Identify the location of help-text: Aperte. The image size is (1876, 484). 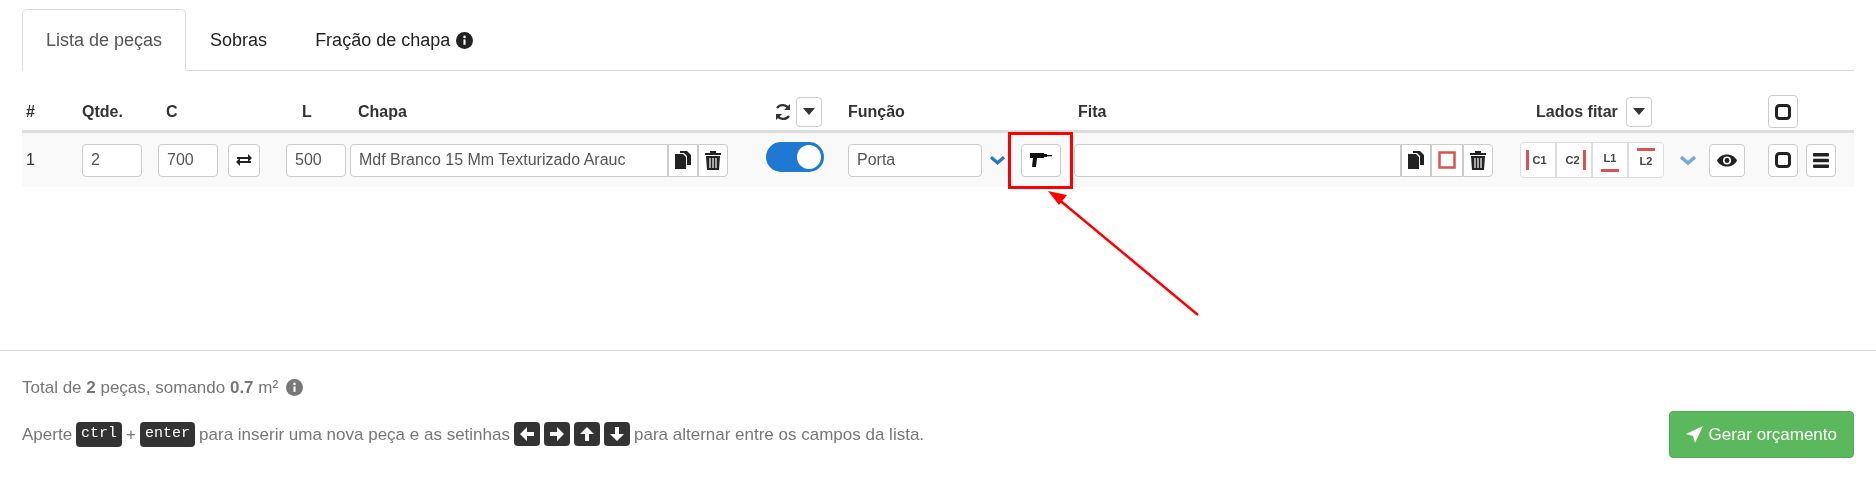
(47, 434).